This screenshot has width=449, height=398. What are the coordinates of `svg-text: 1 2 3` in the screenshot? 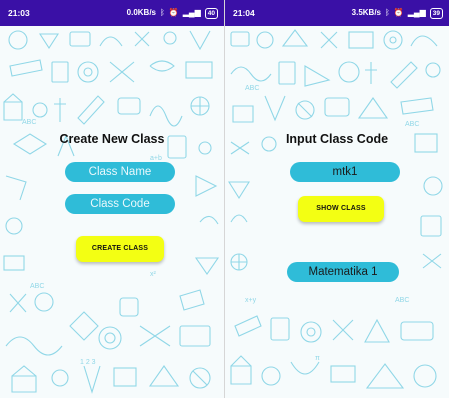 It's located at (88, 362).